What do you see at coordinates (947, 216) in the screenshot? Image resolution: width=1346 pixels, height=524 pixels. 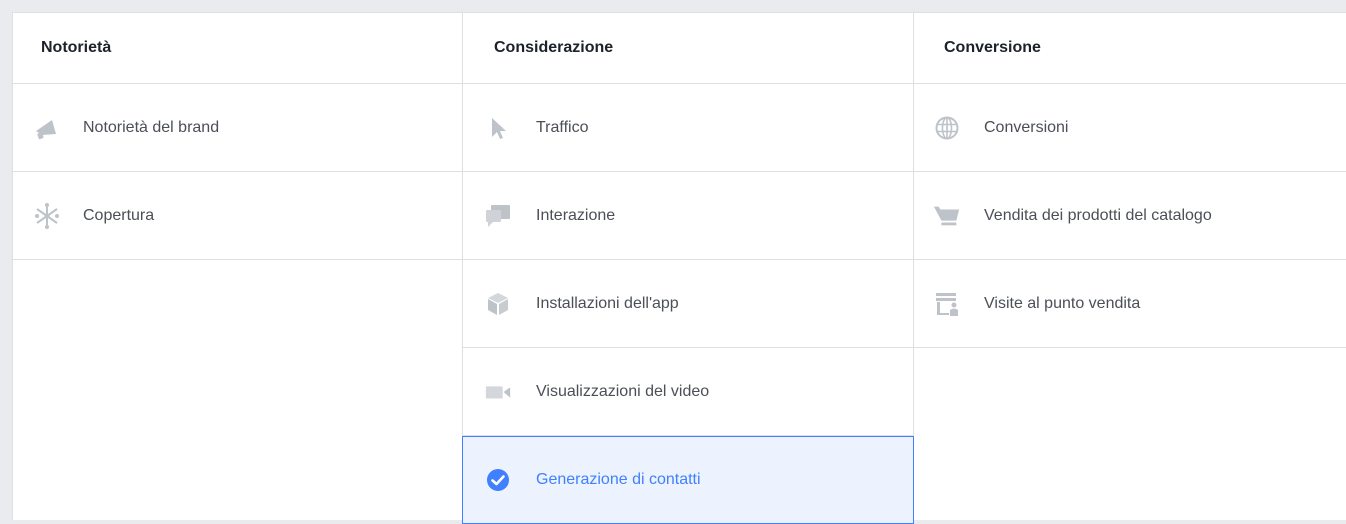 I see `shopping-cart-icon` at bounding box center [947, 216].